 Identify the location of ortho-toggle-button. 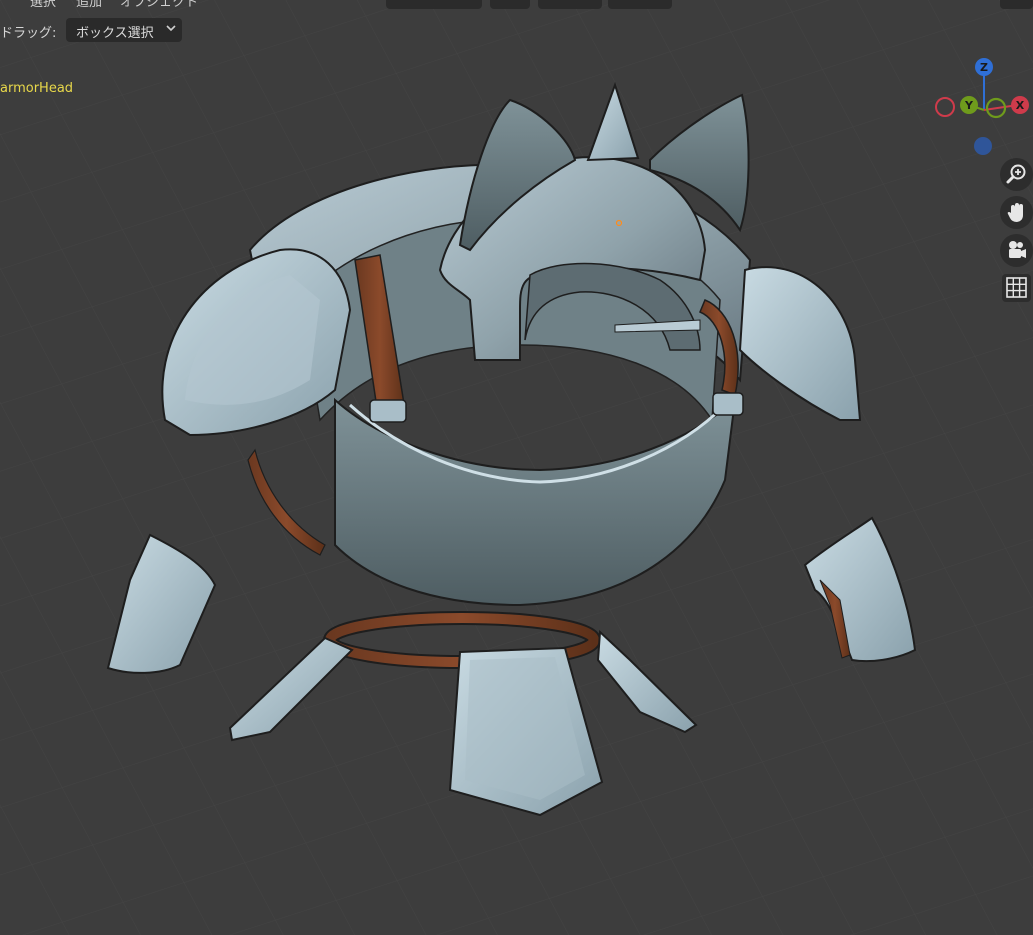
(1016, 288).